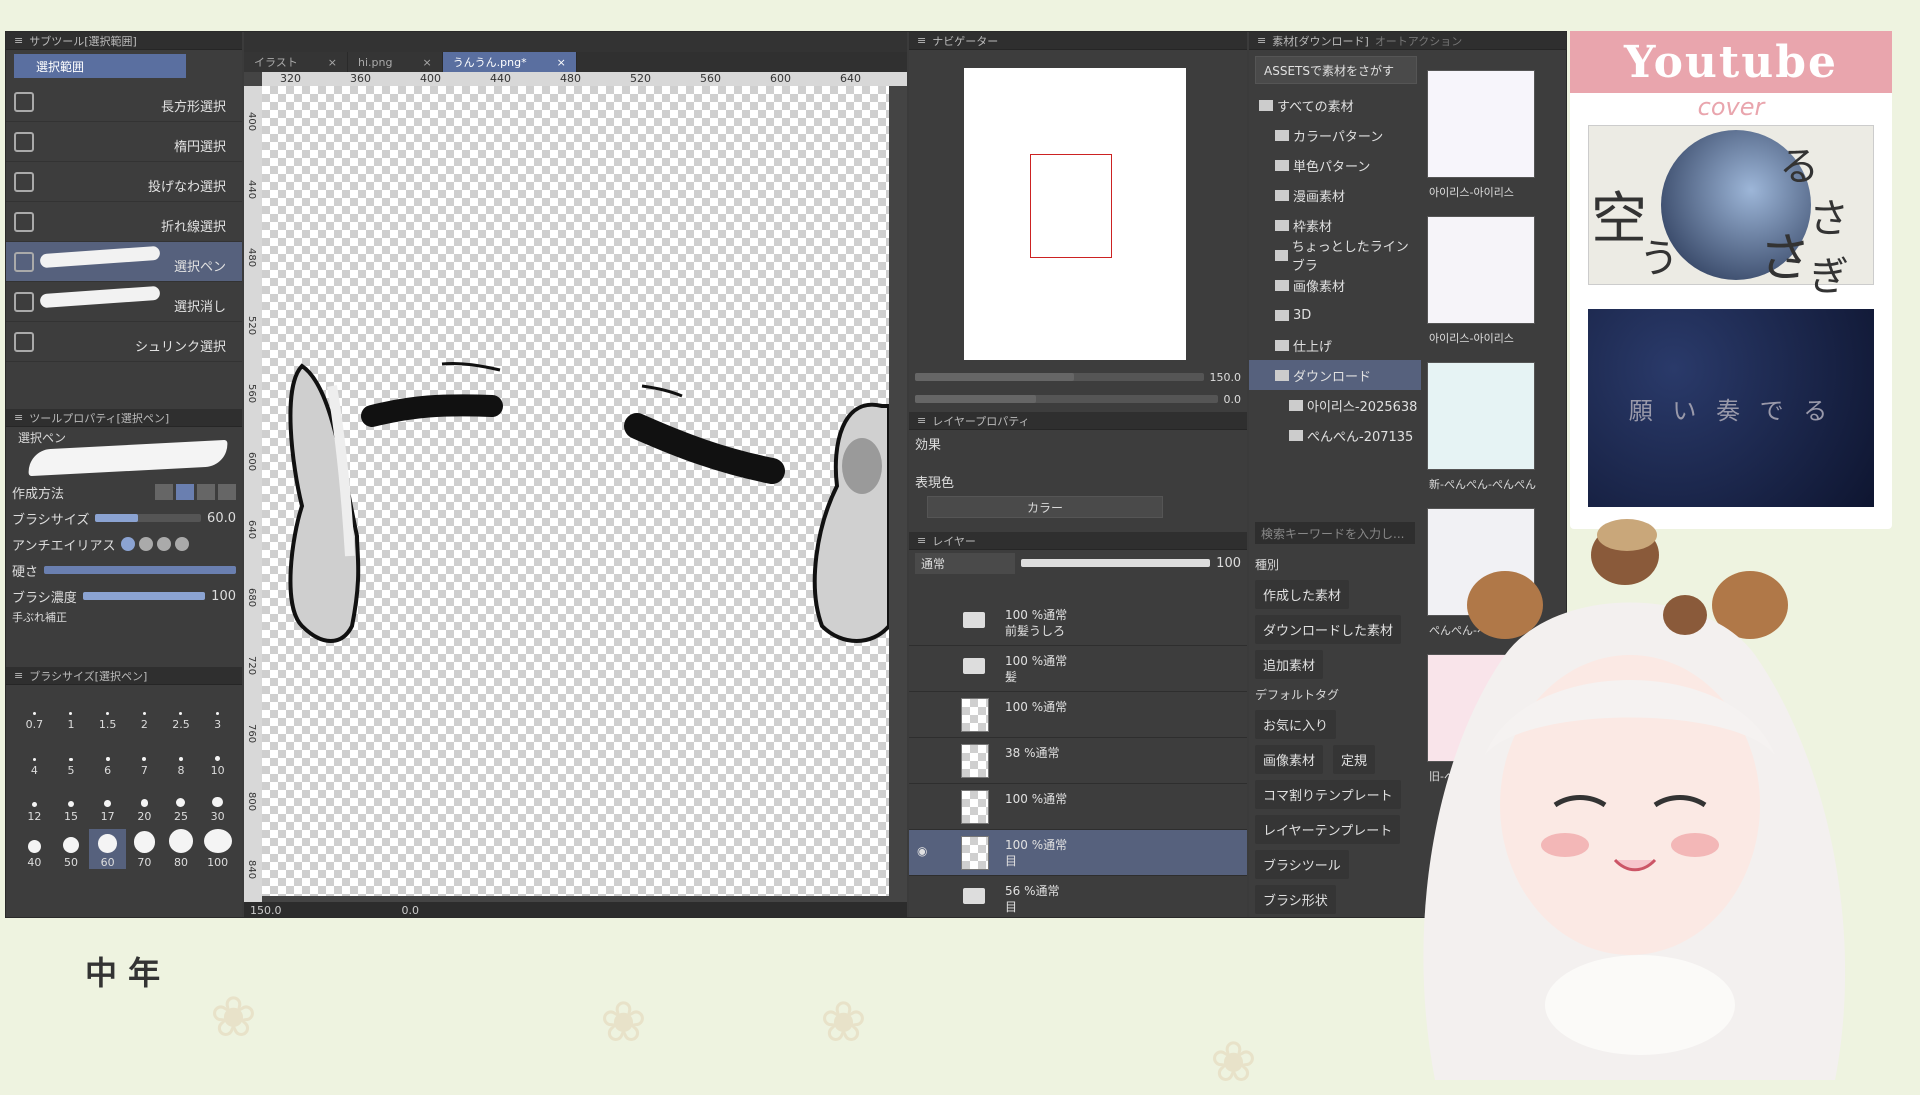 This screenshot has height=1095, width=1920. I want to click on material-tree-item: カラーパターン, so click(1335, 135).